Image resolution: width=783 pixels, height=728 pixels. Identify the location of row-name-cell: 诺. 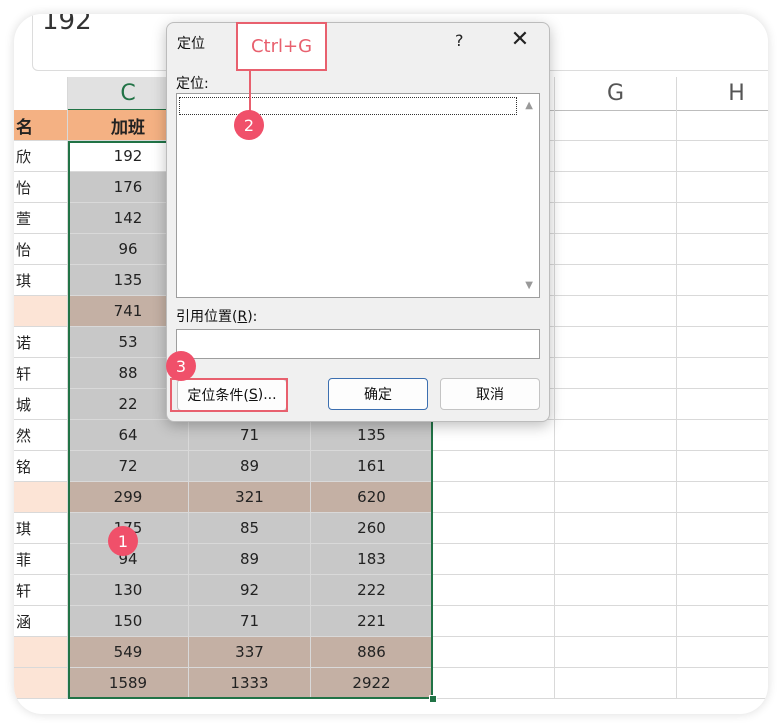
(41, 342).